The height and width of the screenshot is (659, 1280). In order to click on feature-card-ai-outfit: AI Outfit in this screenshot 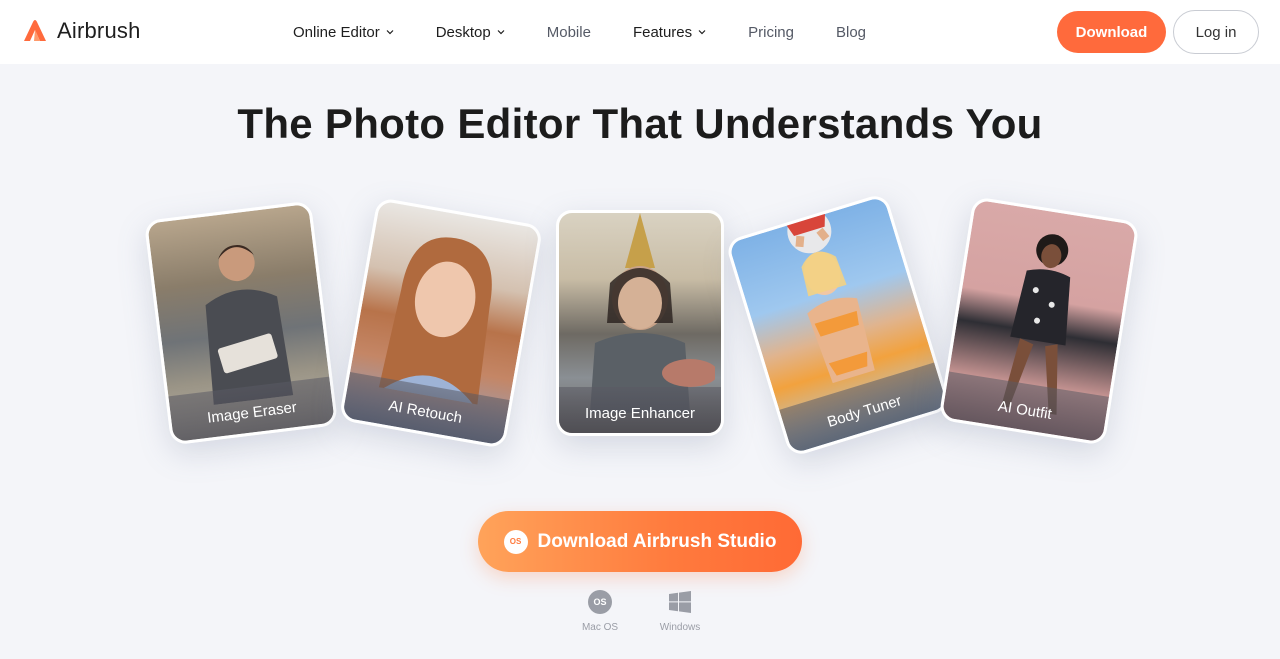, I will do `click(1039, 321)`.